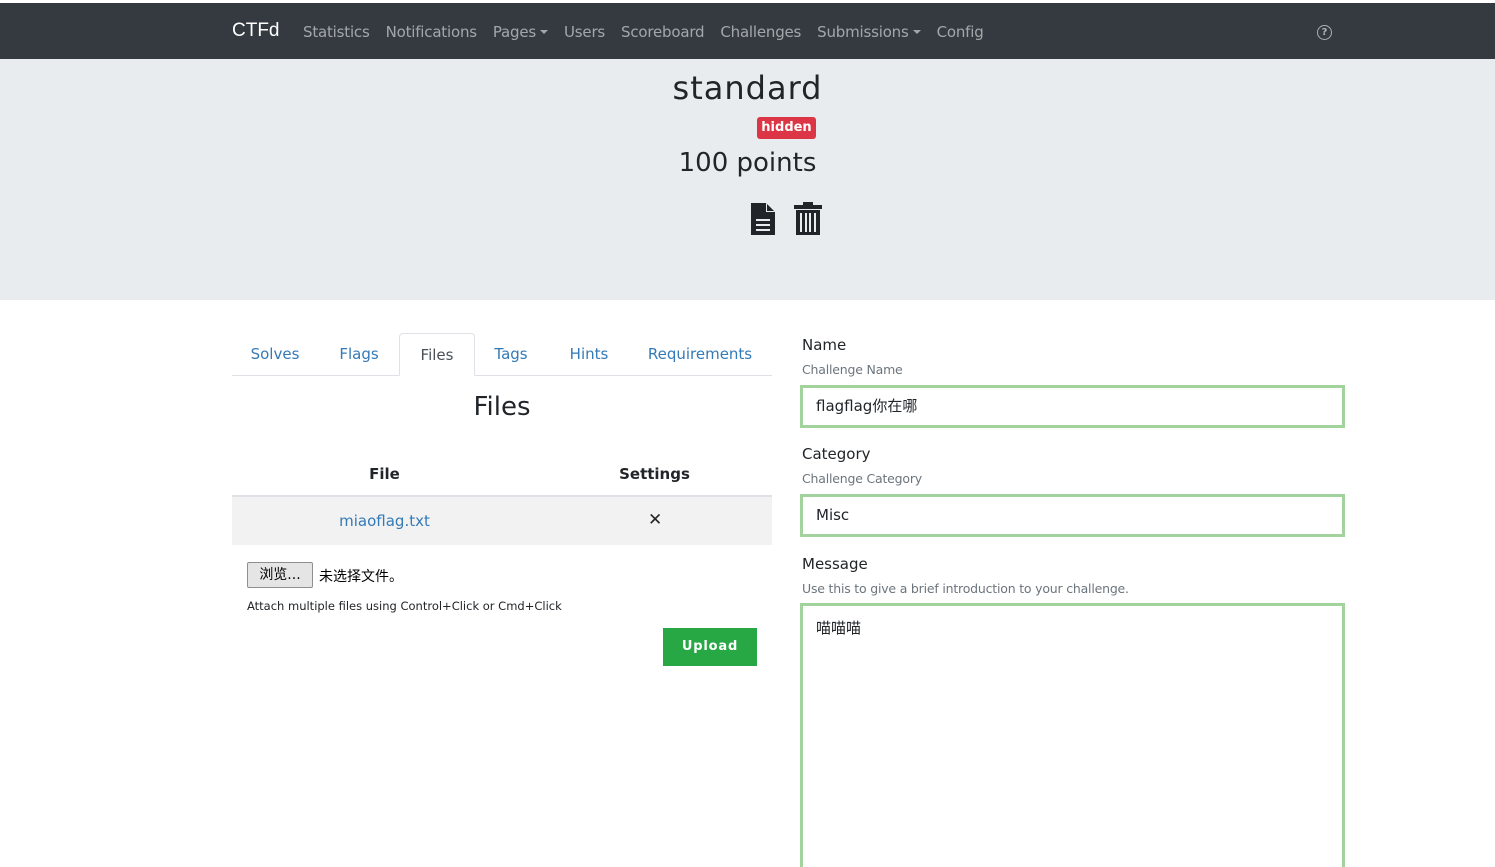 This screenshot has width=1495, height=867. Describe the element at coordinates (384, 521) in the screenshot. I see `file-link: miaoflag.txt` at that location.